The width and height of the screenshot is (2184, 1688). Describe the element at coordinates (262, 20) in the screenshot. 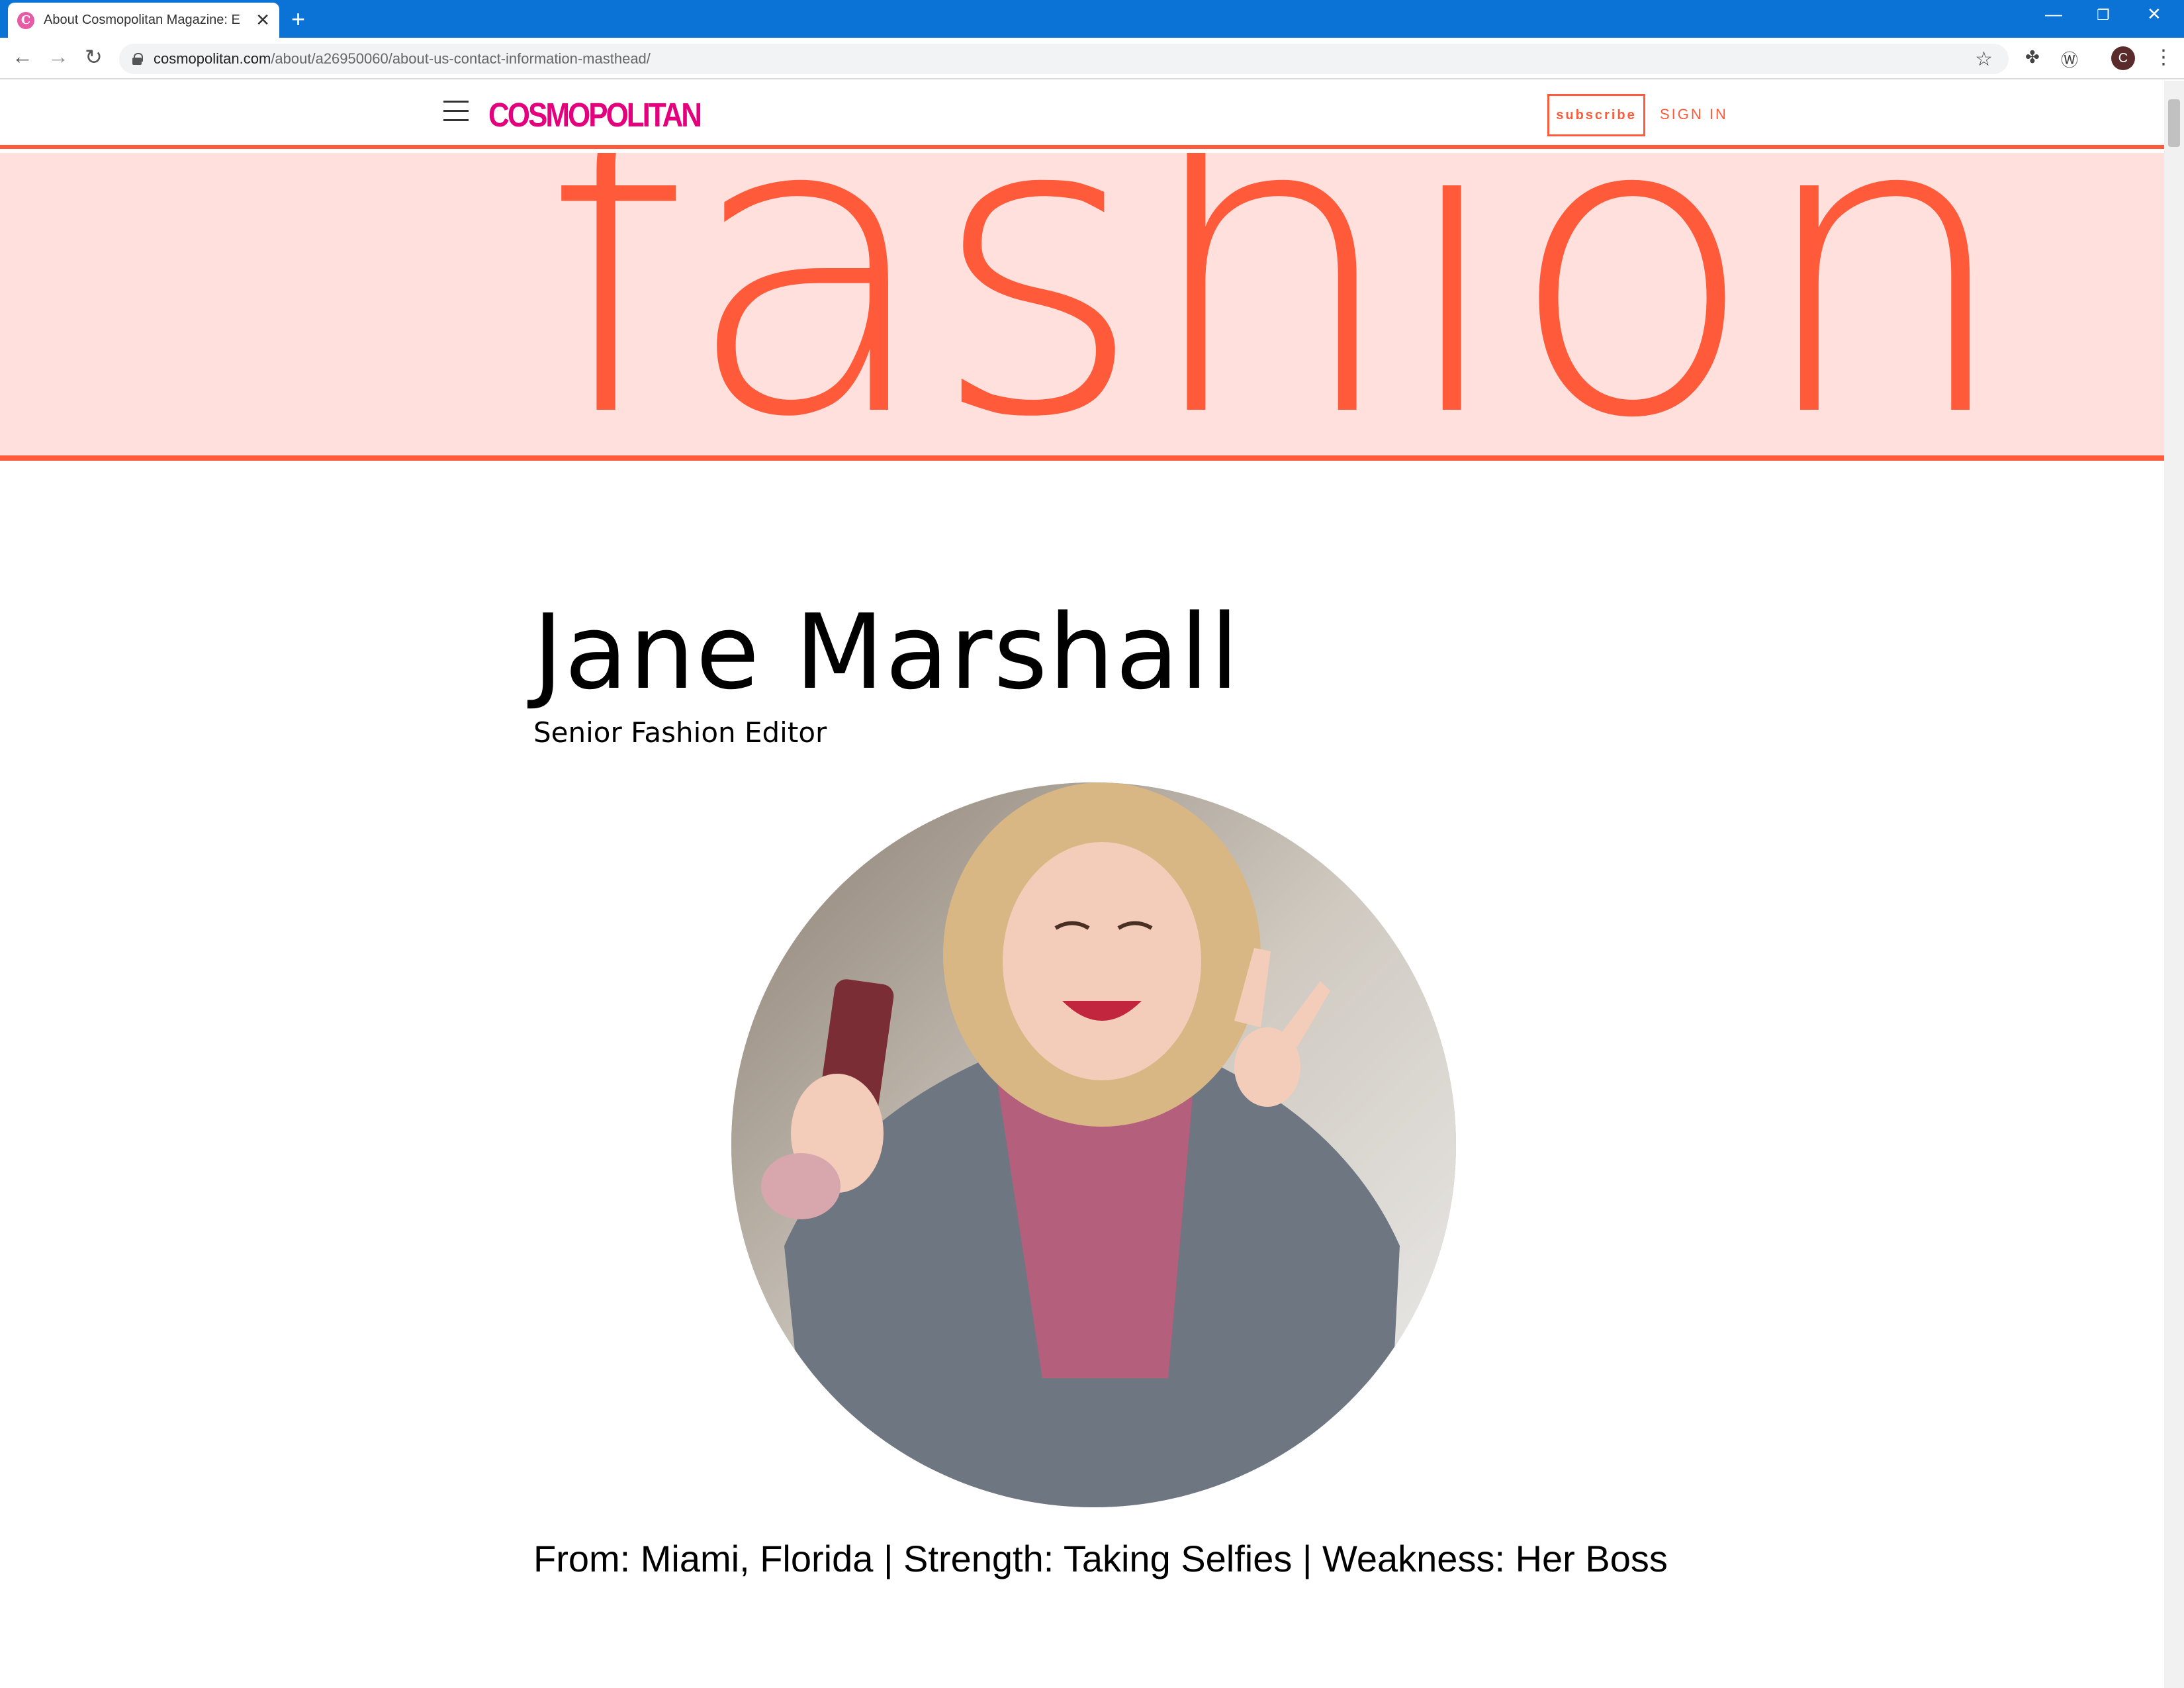

I see `close-tab-icon: ✕` at that location.